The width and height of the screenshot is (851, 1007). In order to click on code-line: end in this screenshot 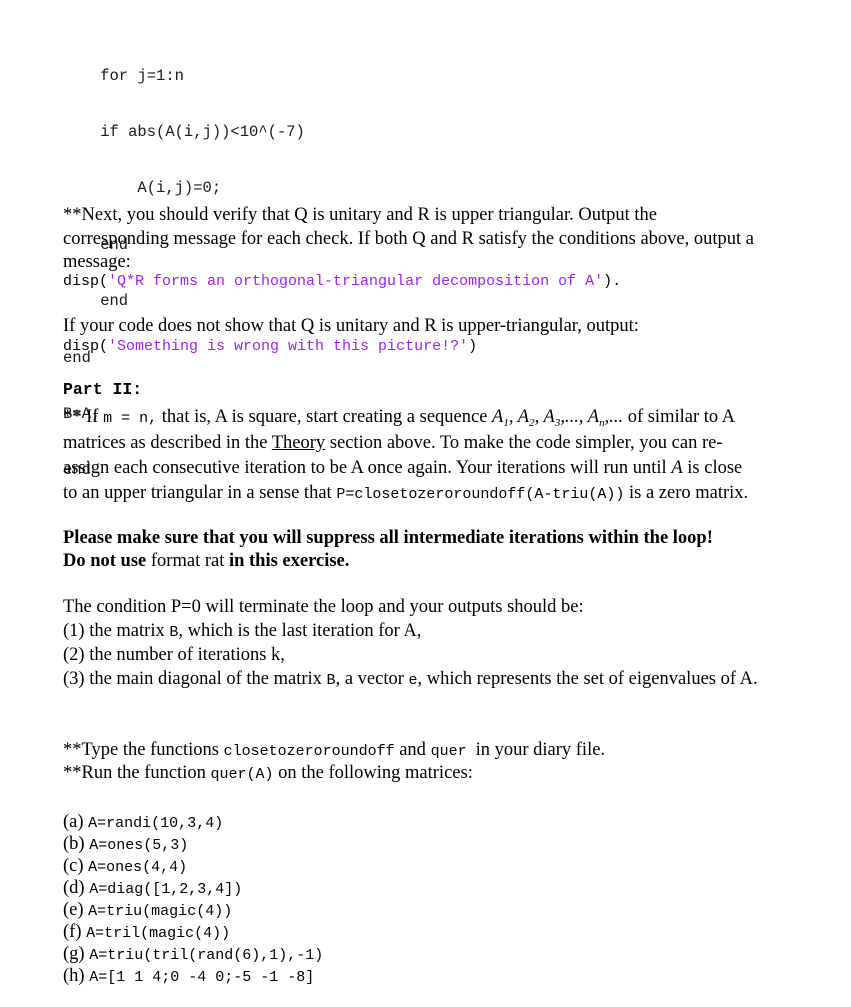, I will do `click(96, 301)`.